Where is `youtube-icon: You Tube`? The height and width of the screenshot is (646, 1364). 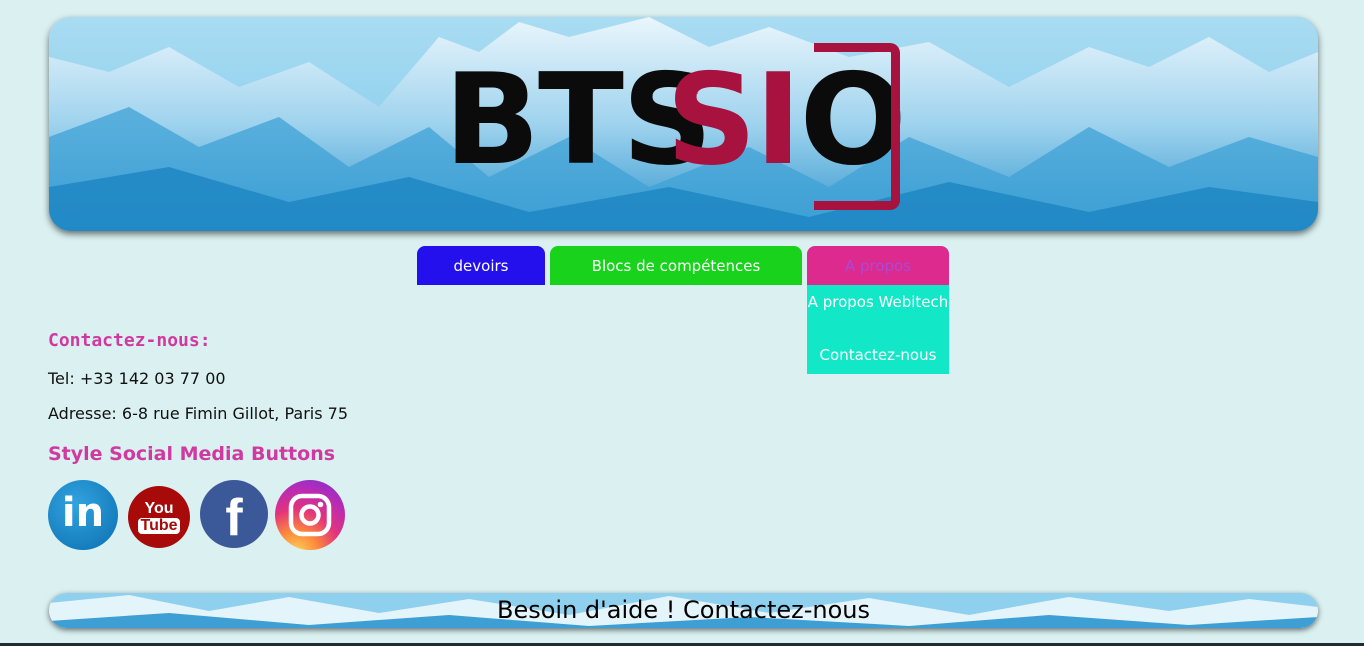 youtube-icon: You Tube is located at coordinates (159, 516).